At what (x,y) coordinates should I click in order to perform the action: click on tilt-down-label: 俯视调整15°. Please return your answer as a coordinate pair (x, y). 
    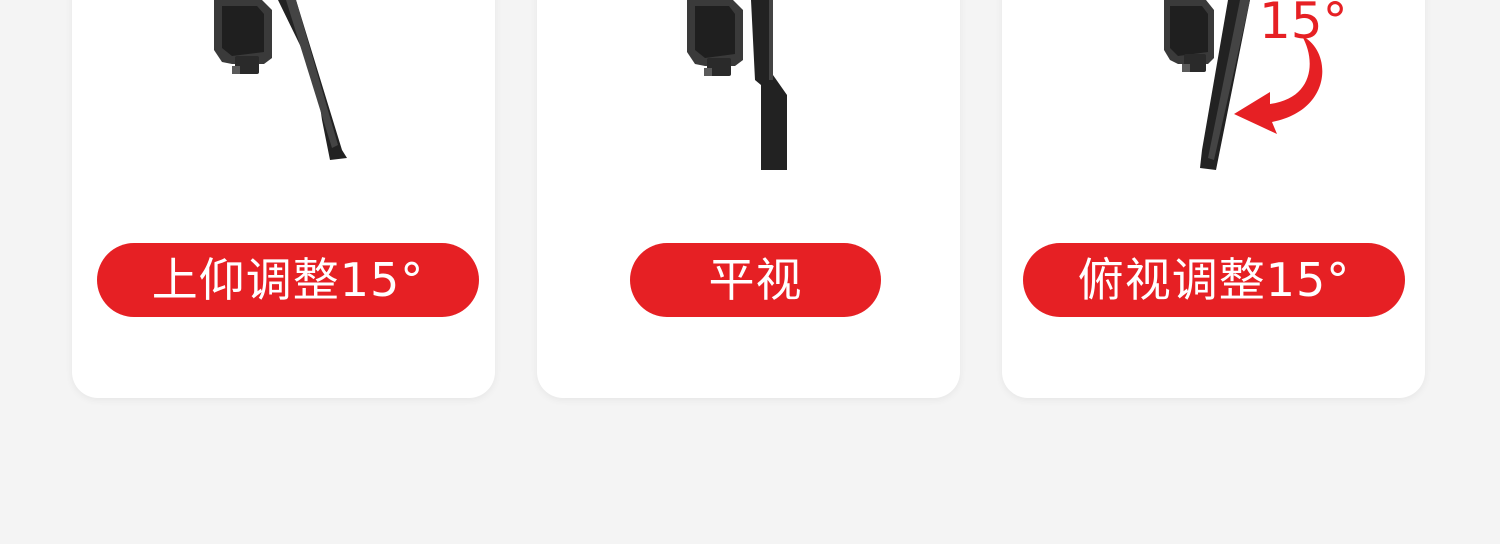
    Looking at the image, I should click on (1214, 280).